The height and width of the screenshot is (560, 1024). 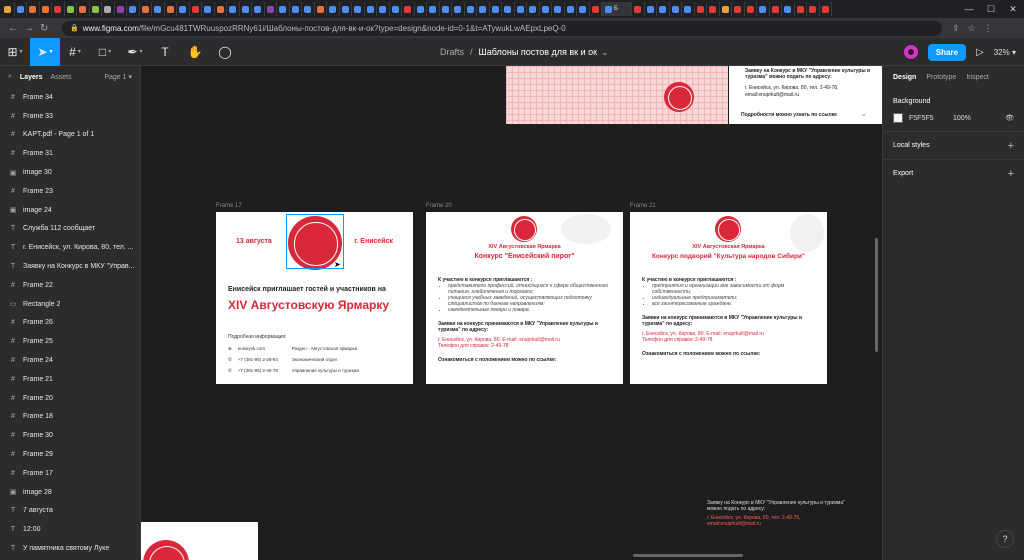 What do you see at coordinates (70, 548) in the screenshot?
I see `layer-item: T У памятника святому Луке` at bounding box center [70, 548].